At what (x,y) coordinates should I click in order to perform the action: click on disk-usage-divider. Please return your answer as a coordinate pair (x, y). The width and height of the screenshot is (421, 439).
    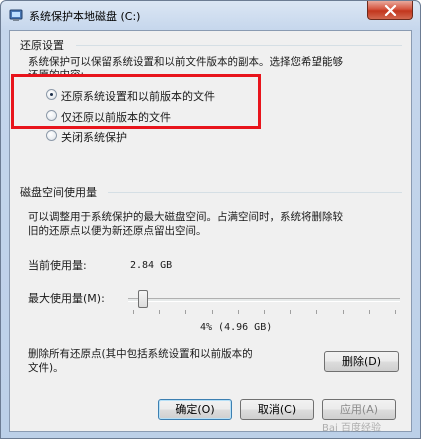
    Looking at the image, I should click on (255, 192).